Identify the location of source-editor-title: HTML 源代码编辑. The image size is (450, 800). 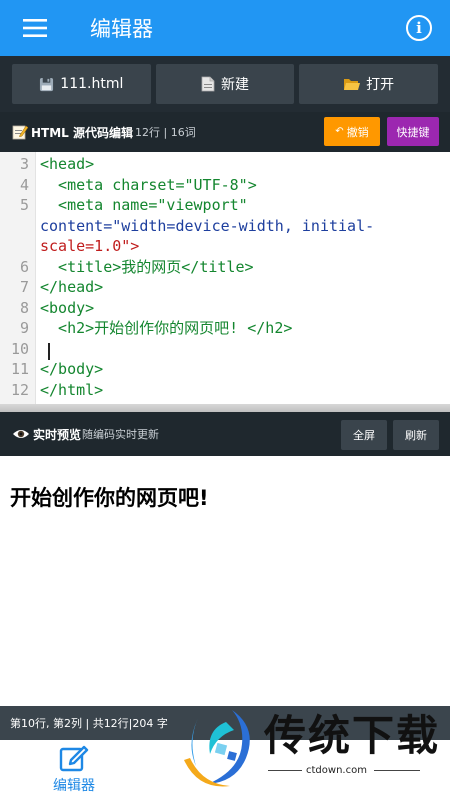
(82, 132).